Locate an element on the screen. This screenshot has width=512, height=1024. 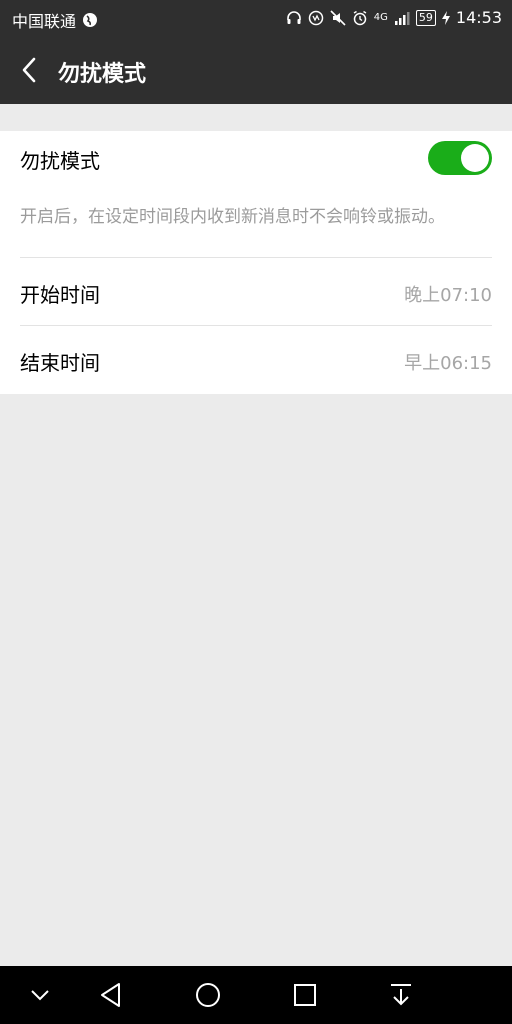
start-time-value: 晚上07:10 is located at coordinates (448, 295).